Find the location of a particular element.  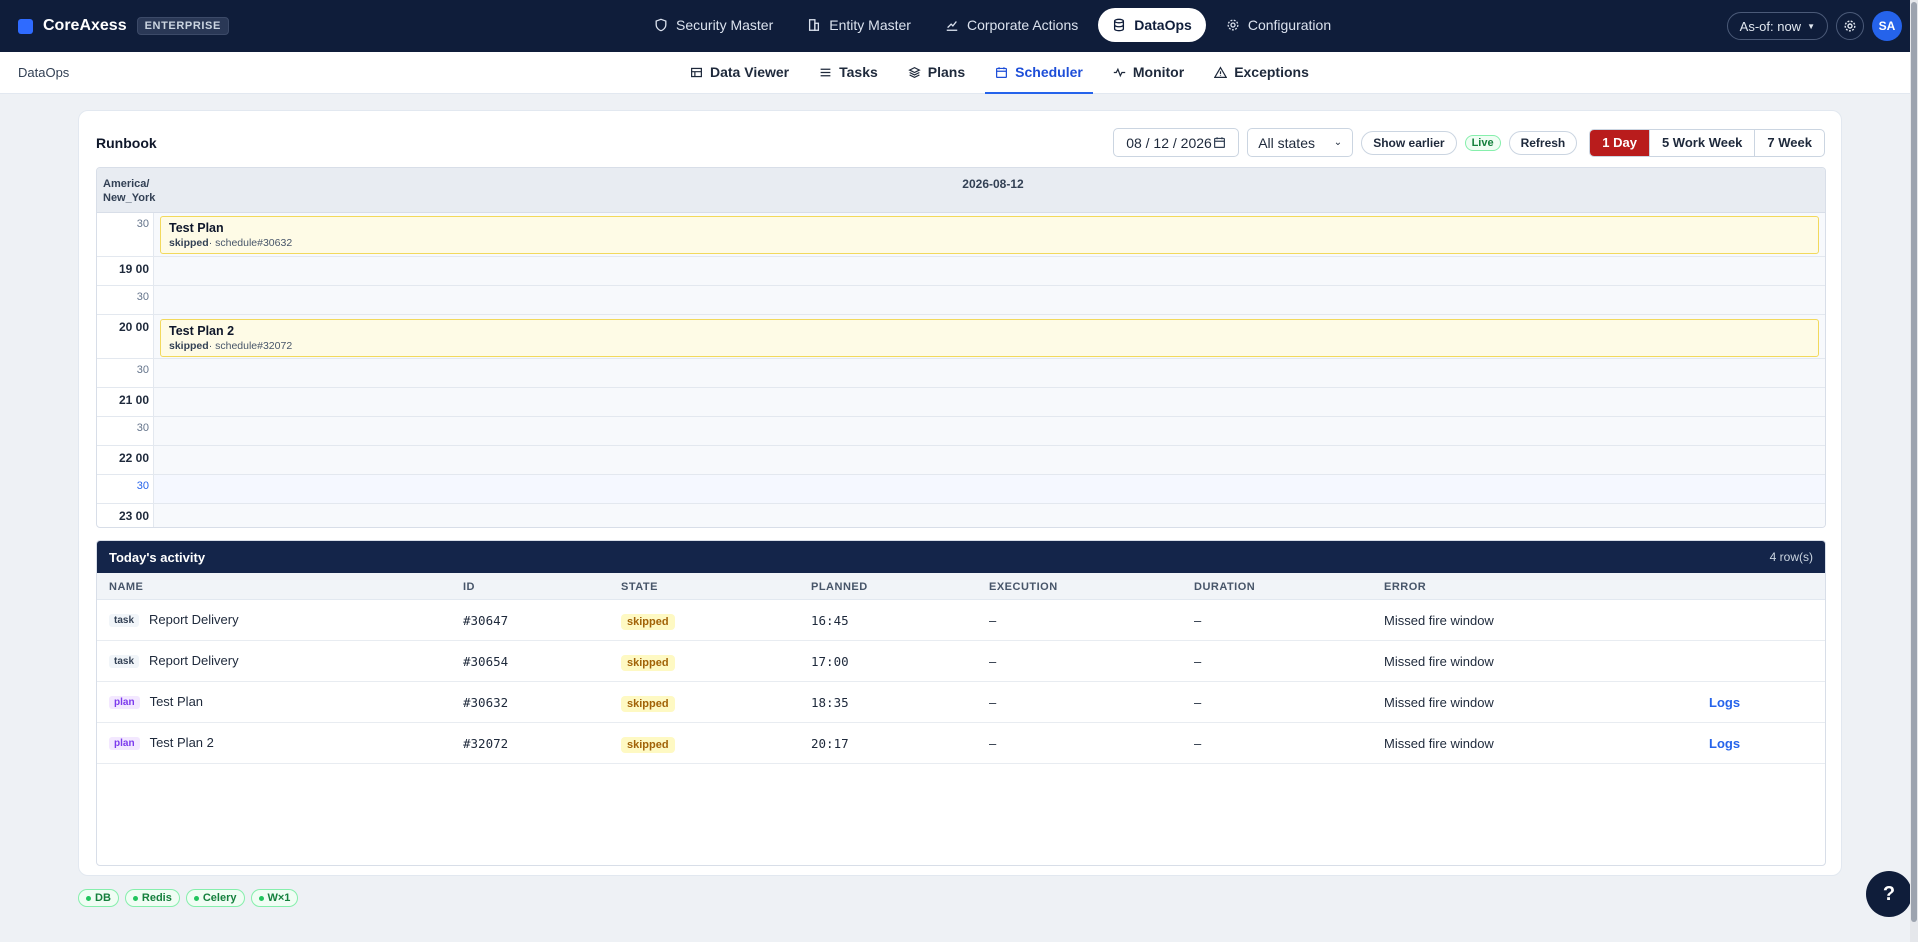

tab-tasks: Tasks is located at coordinates (848, 73).